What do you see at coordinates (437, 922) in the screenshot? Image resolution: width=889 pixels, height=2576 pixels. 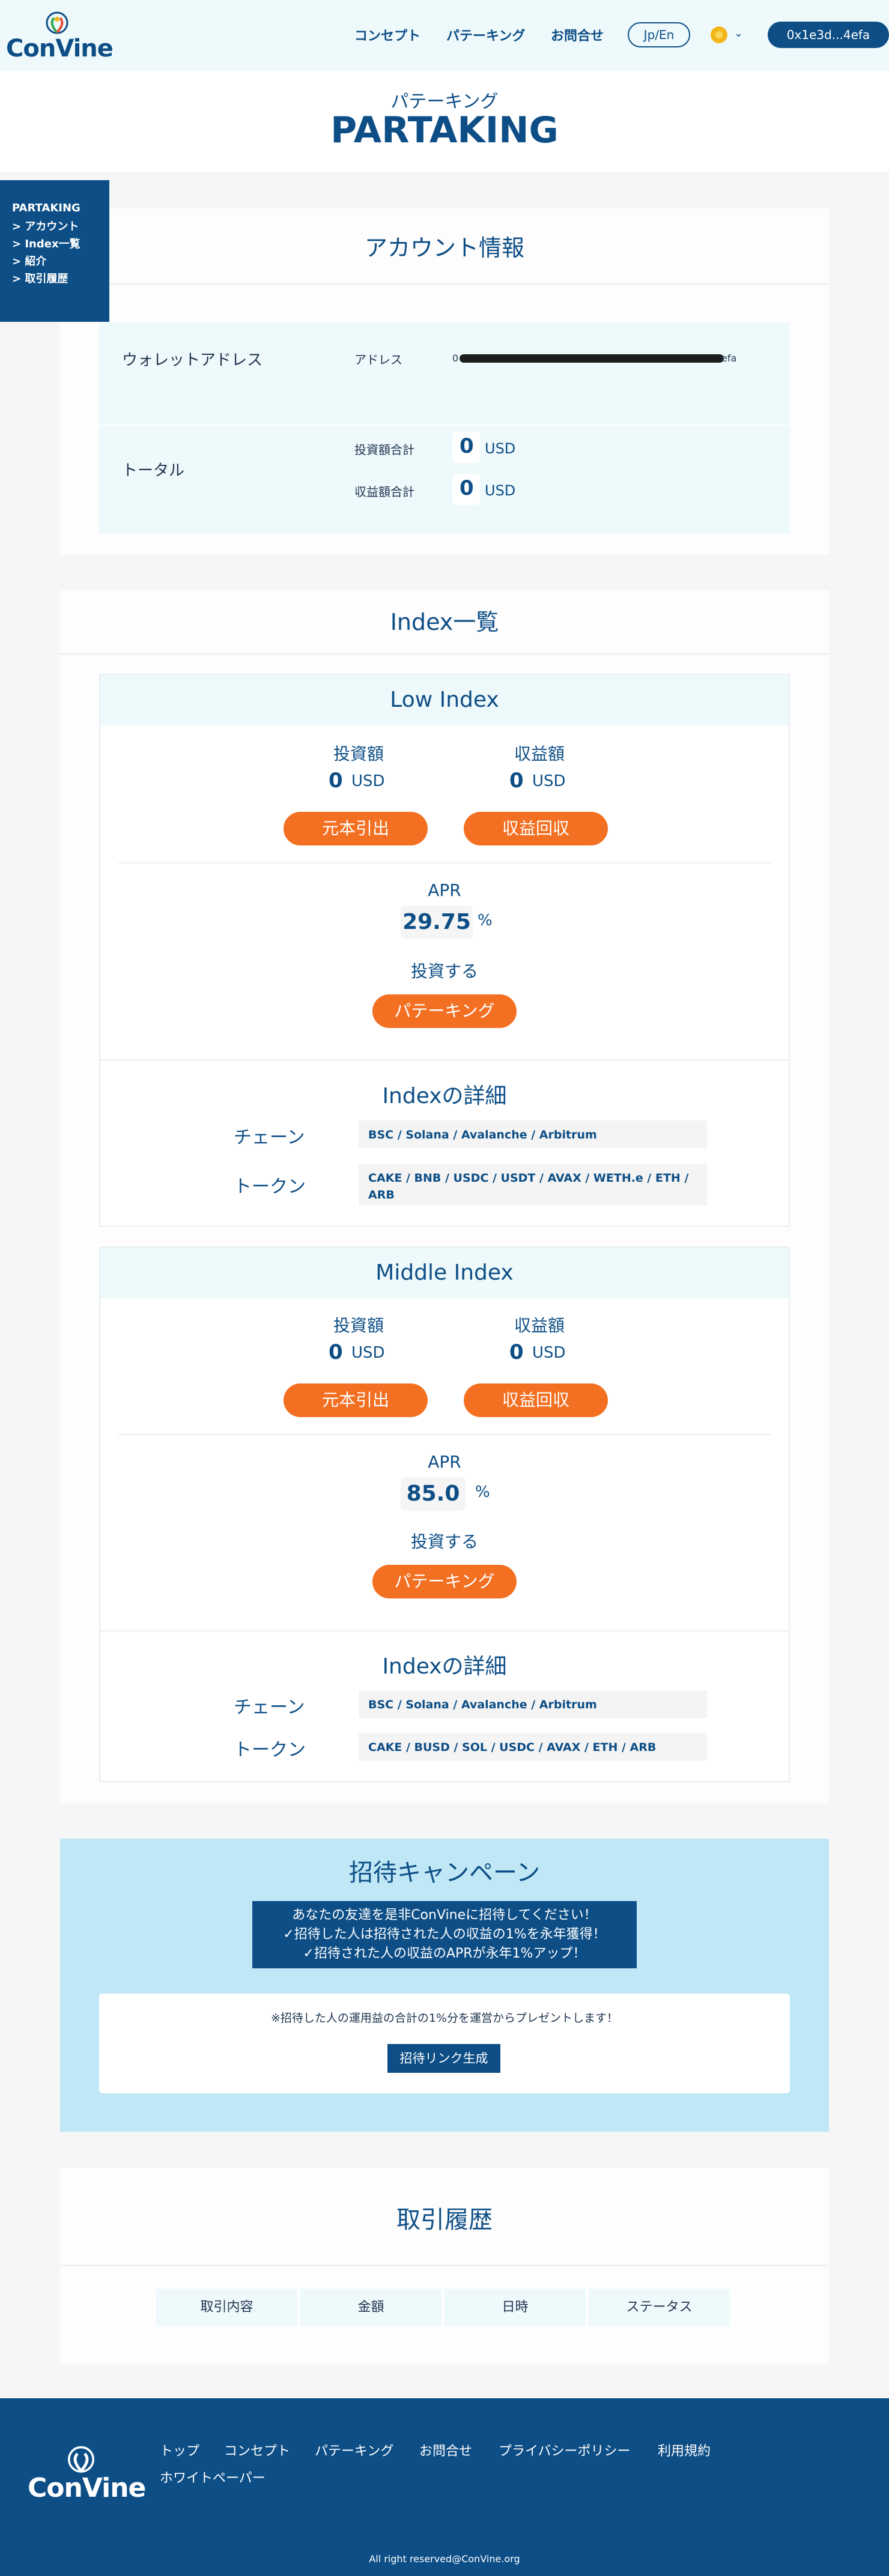 I see `apr-value: 29.75` at bounding box center [437, 922].